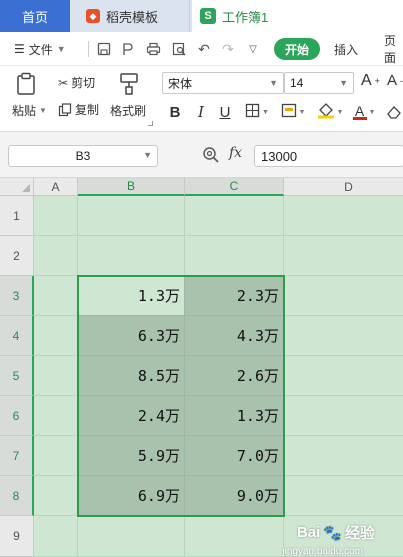 This screenshot has height=557, width=403. I want to click on font-family-select: 宋体 ▼, so click(223, 83).